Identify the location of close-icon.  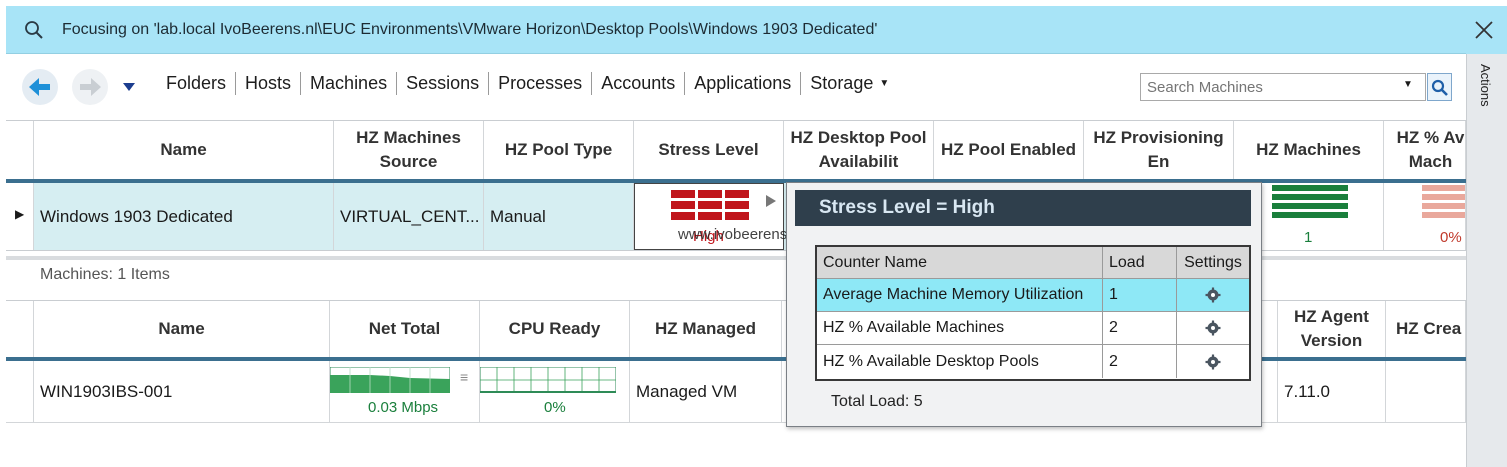
(1484, 30).